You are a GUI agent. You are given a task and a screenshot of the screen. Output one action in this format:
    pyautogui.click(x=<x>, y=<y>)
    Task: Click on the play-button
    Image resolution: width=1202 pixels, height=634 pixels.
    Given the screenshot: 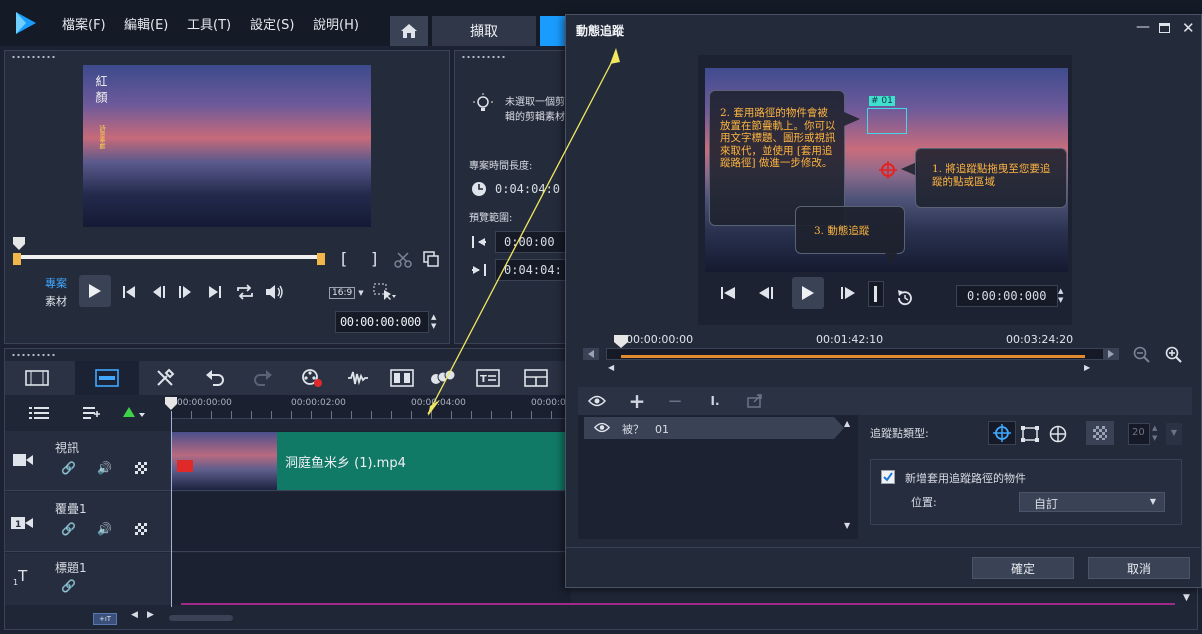 What is the action you would take?
    pyautogui.click(x=95, y=291)
    